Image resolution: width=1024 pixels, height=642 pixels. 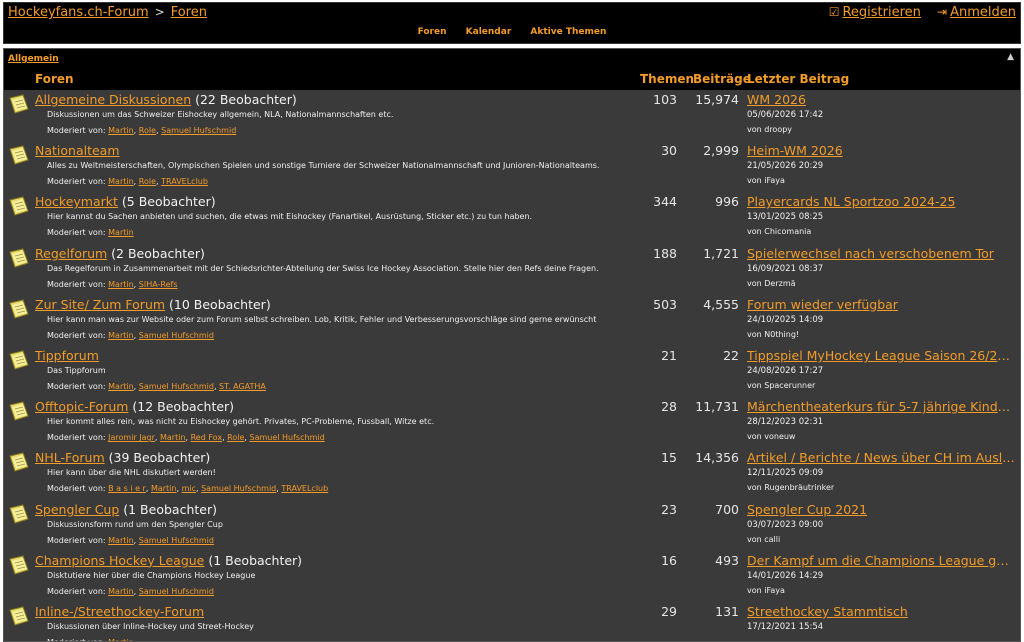 I want to click on category-title-link: Allgemein, so click(x=33, y=59).